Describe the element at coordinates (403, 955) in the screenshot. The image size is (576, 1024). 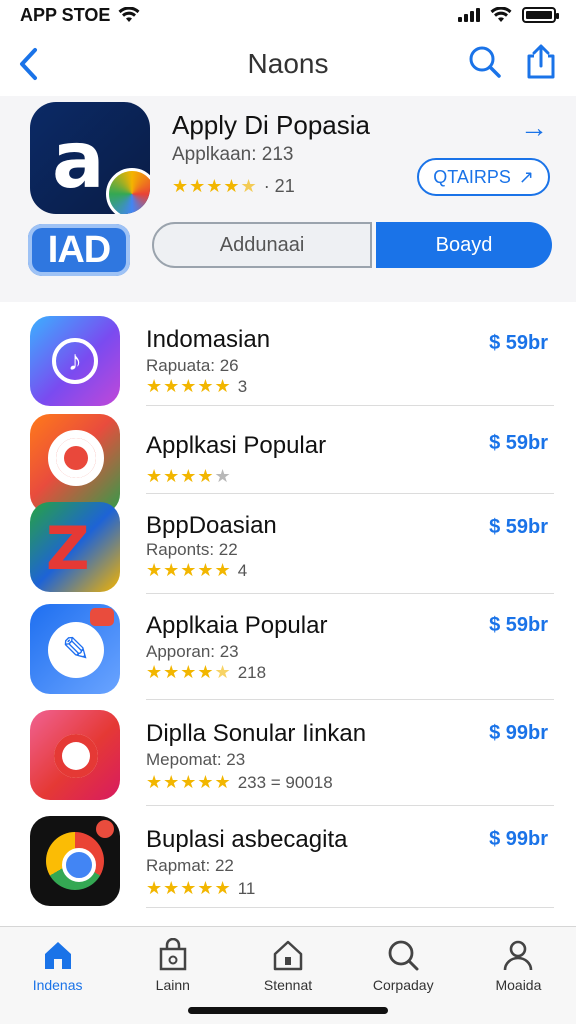
I see `search-tab-icon` at that location.